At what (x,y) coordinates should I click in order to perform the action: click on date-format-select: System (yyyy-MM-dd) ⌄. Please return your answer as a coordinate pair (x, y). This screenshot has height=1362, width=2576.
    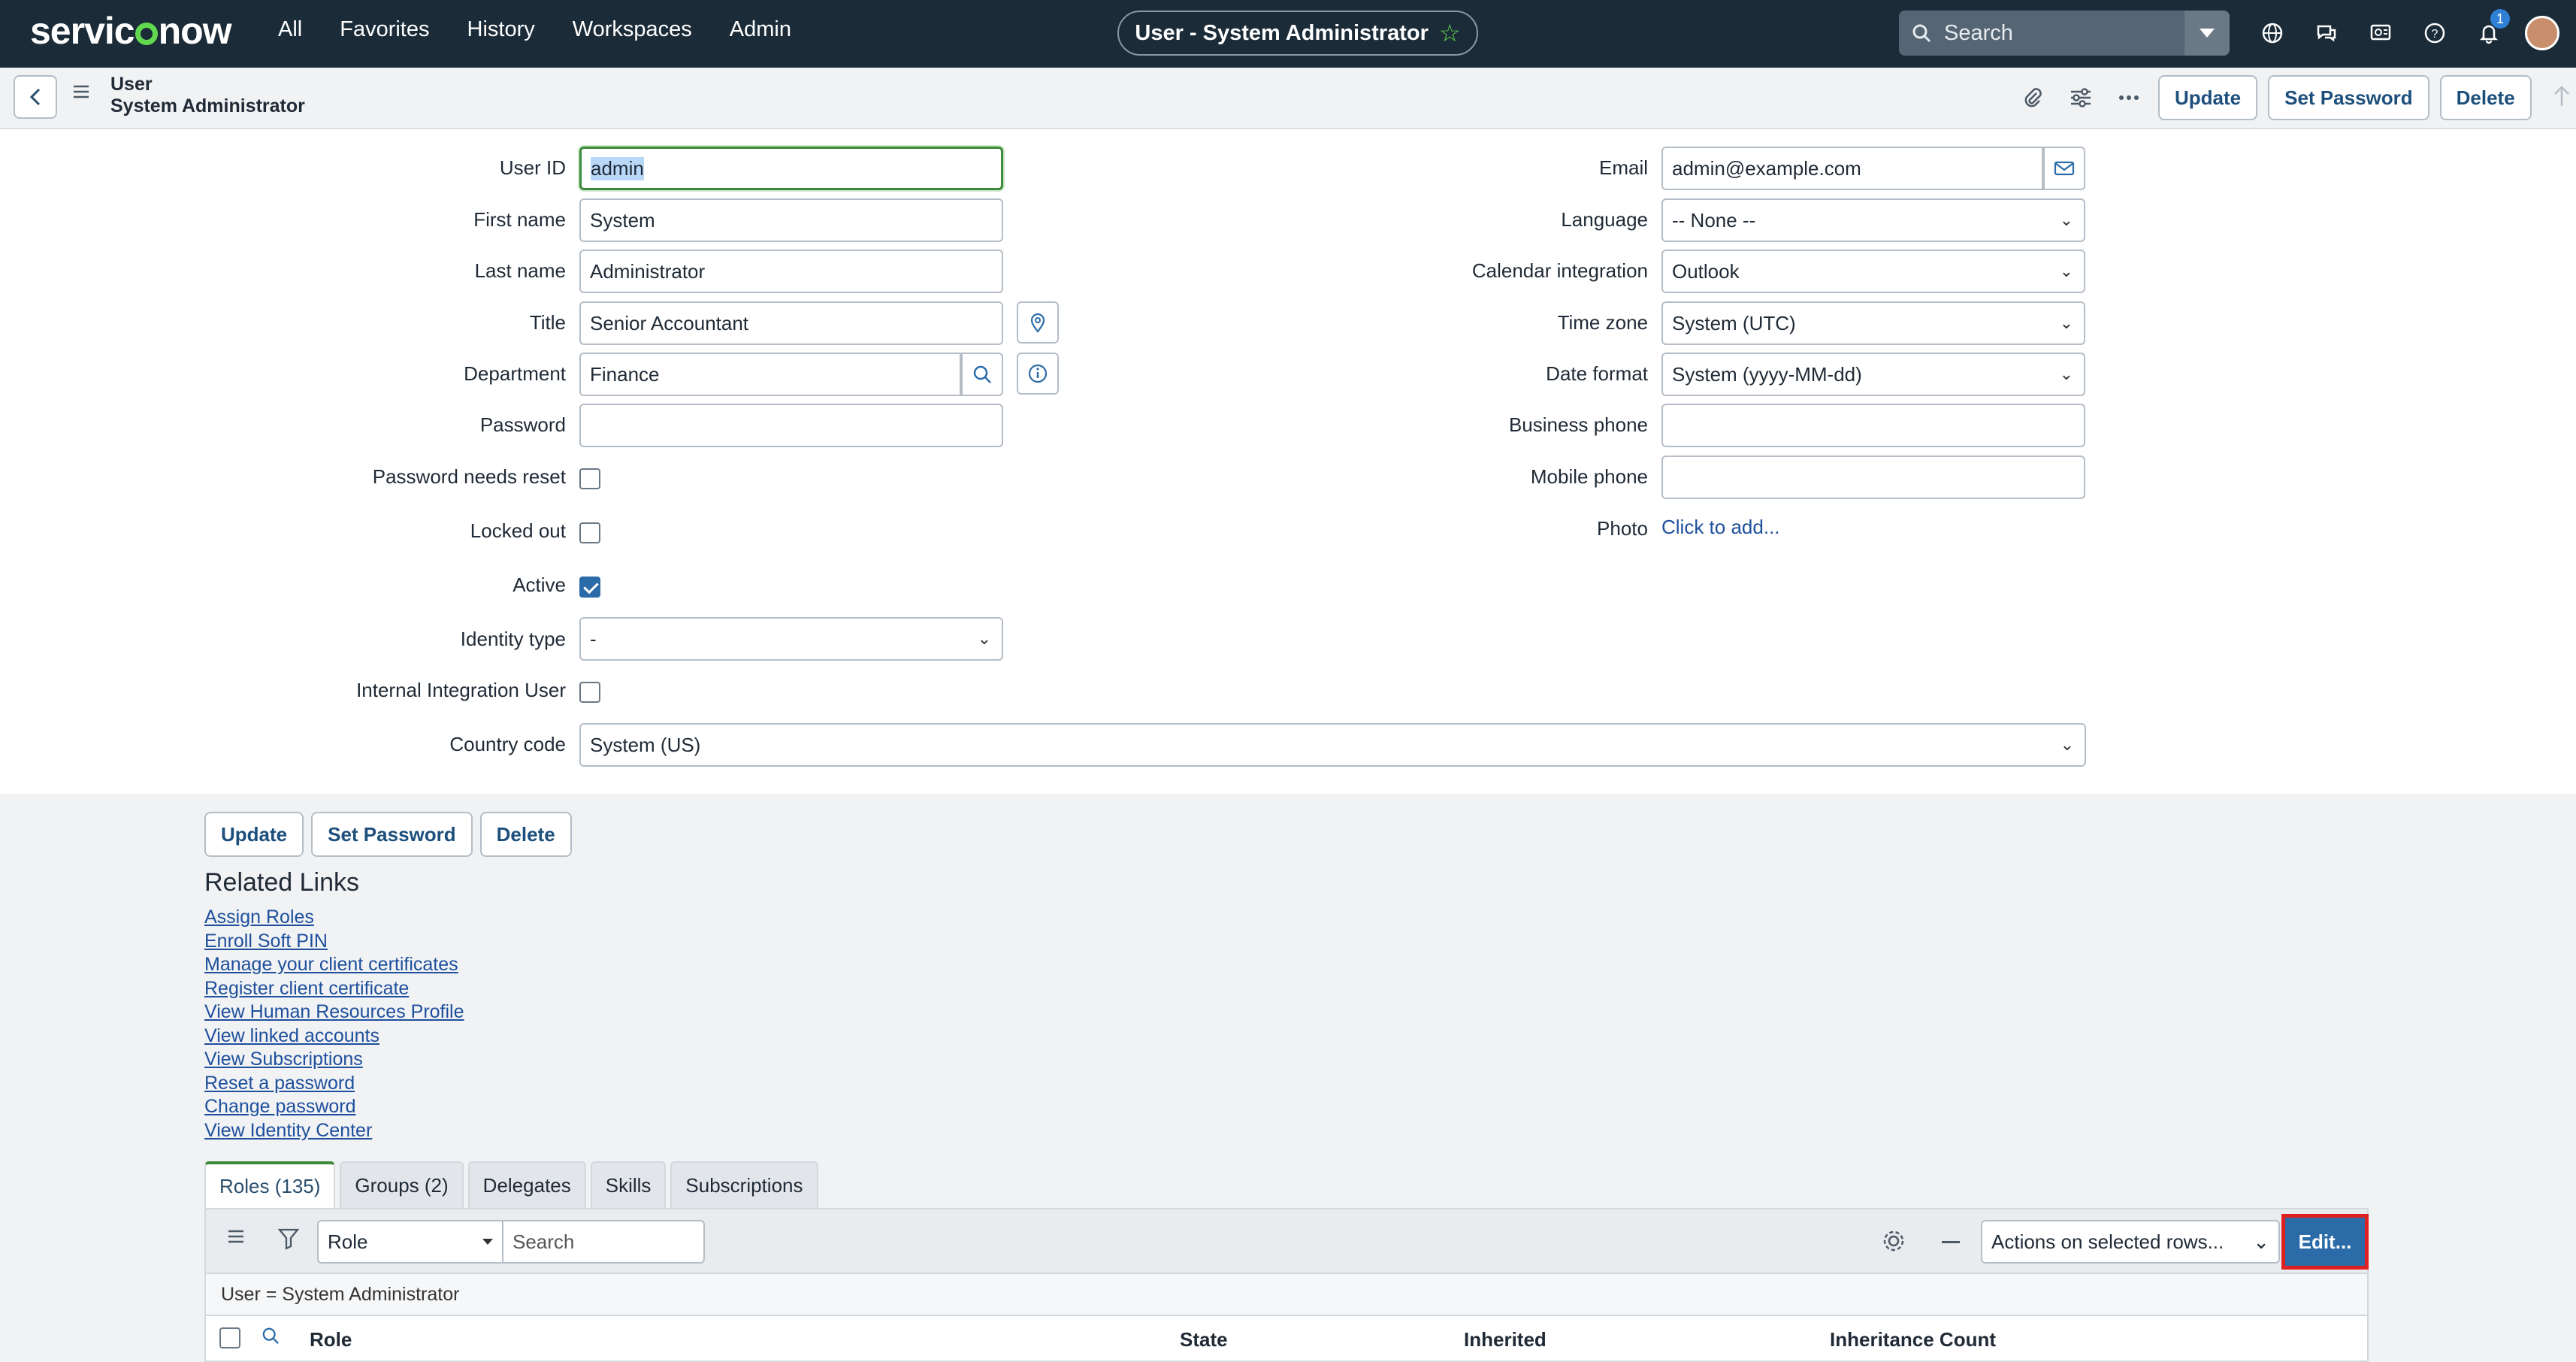
    Looking at the image, I should click on (1873, 374).